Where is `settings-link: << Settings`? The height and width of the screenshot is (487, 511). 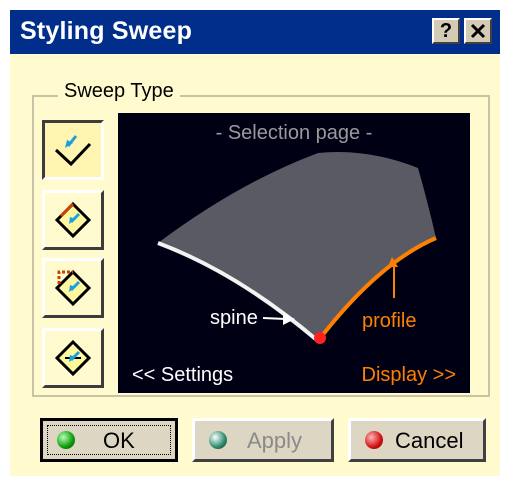
settings-link: << Settings is located at coordinates (182, 375).